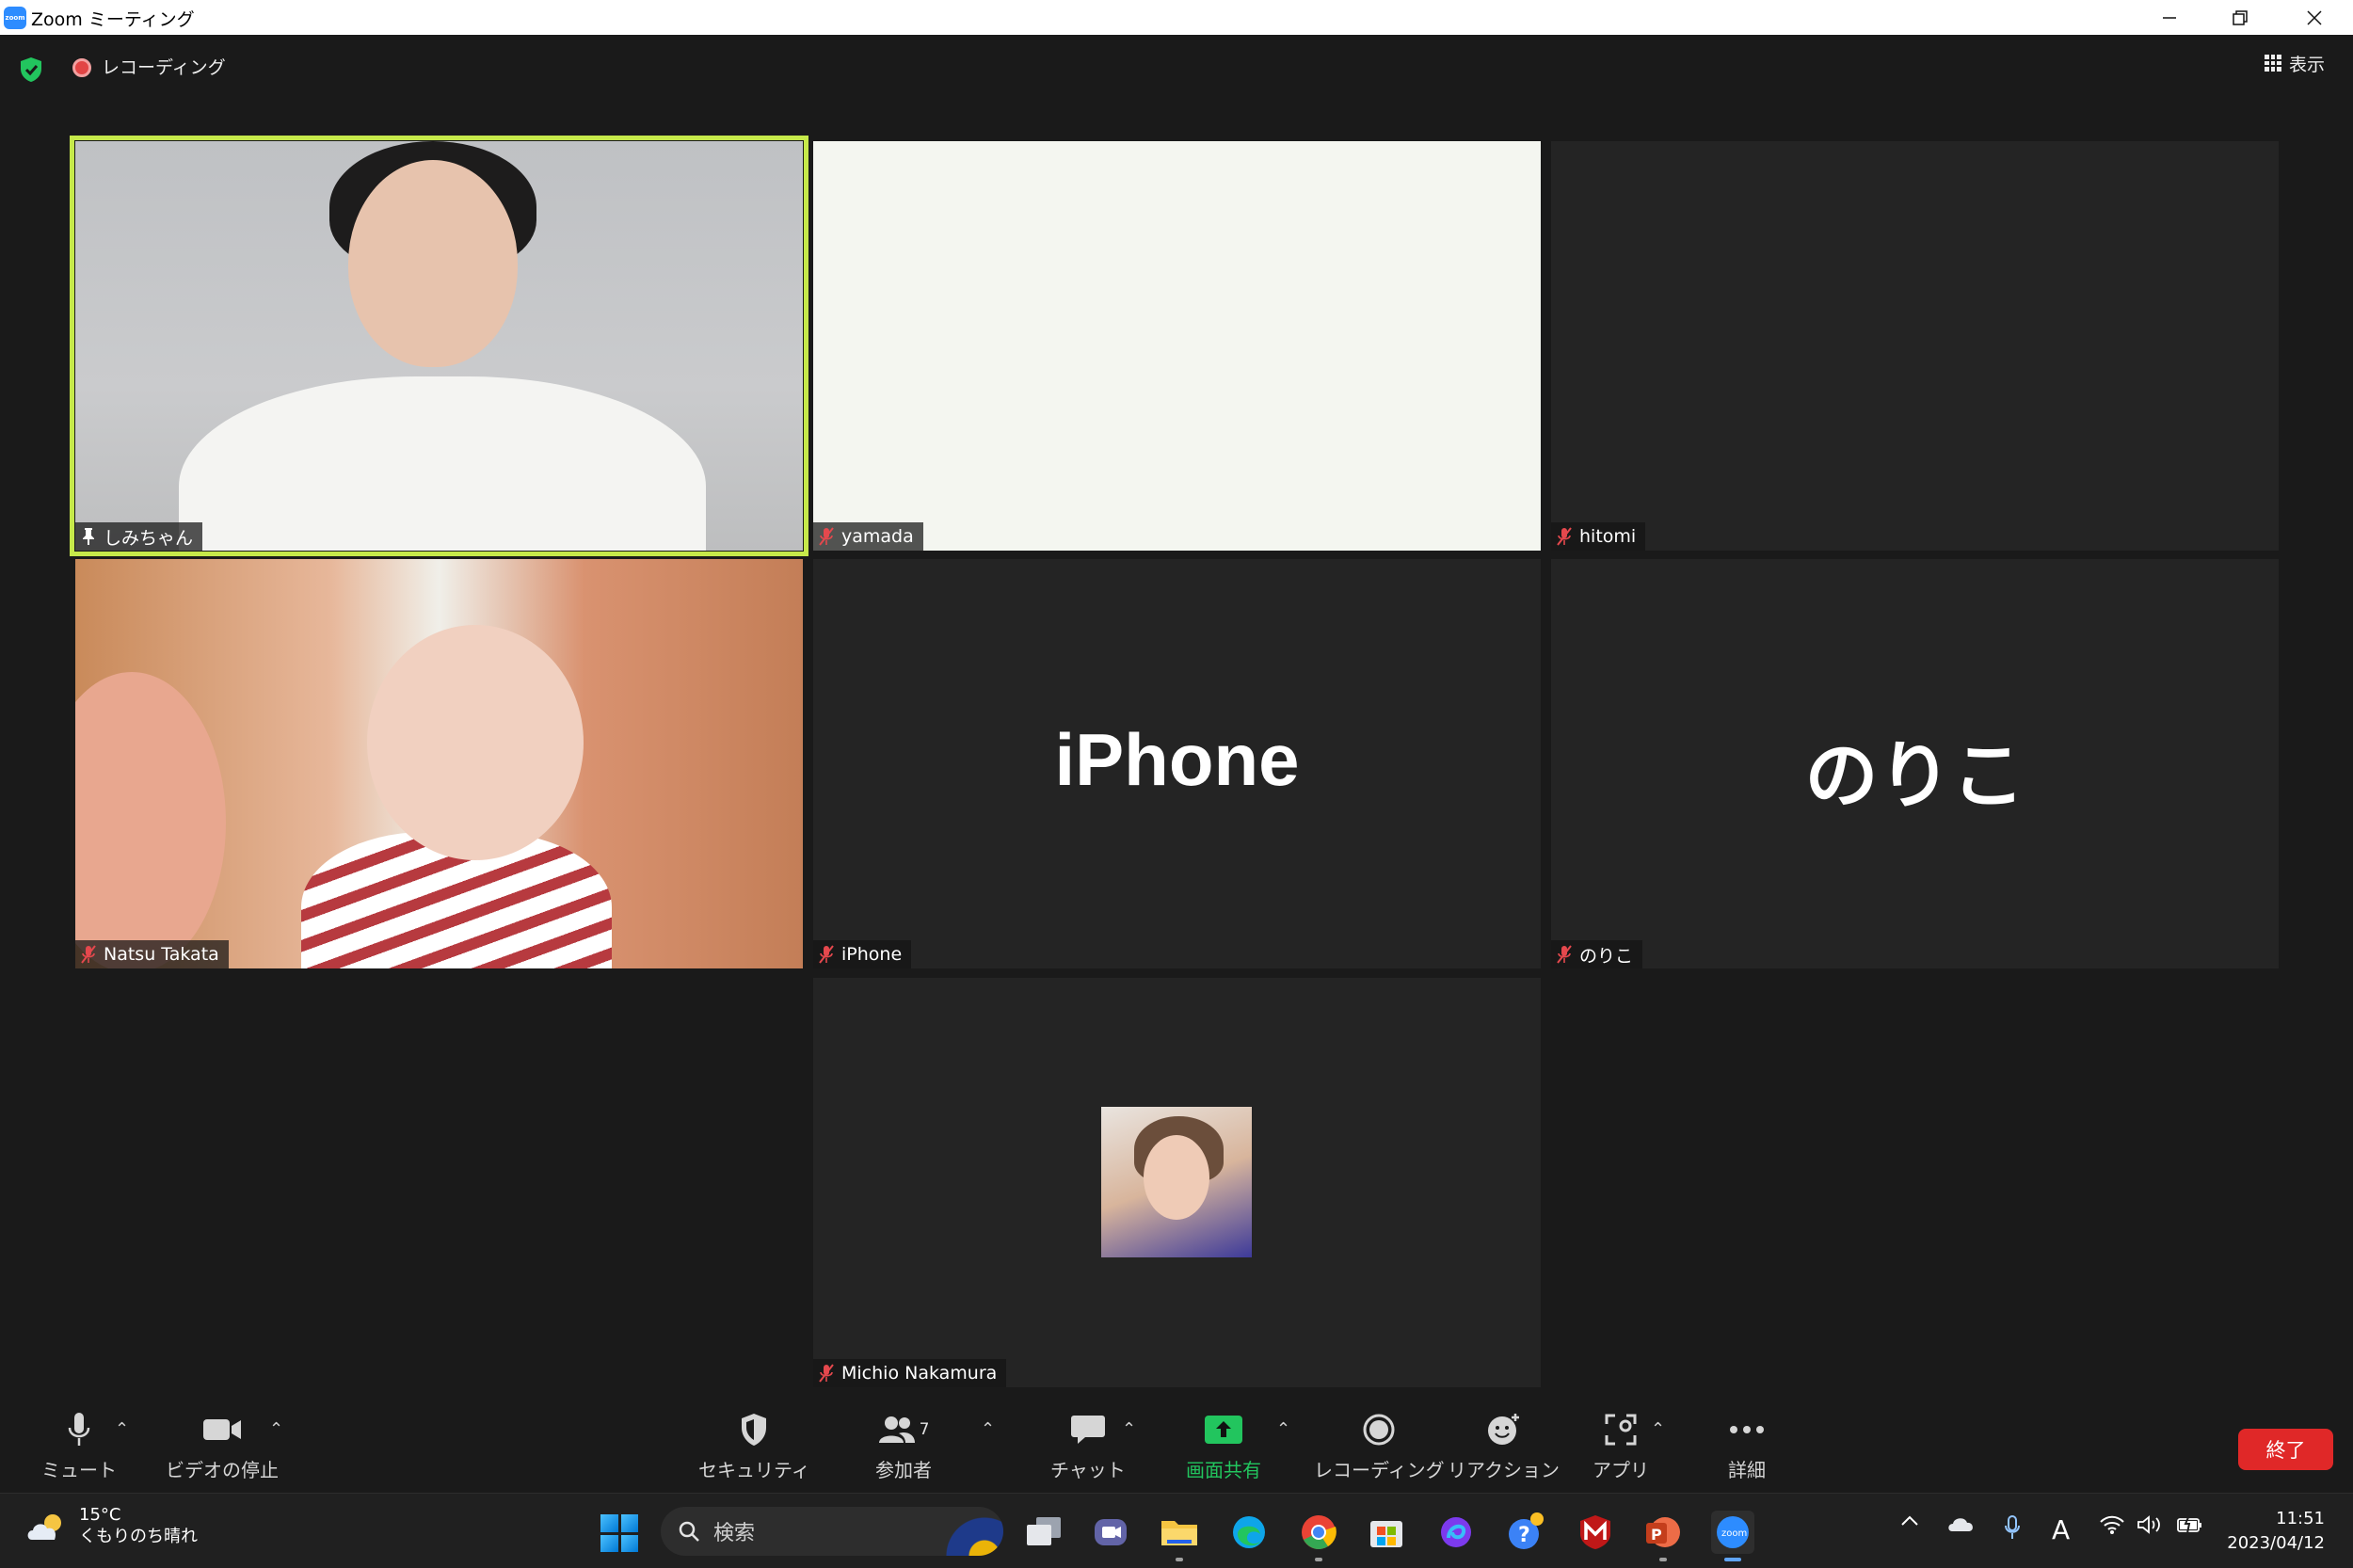  Describe the element at coordinates (1379, 1430) in the screenshot. I see `record-icon` at that location.